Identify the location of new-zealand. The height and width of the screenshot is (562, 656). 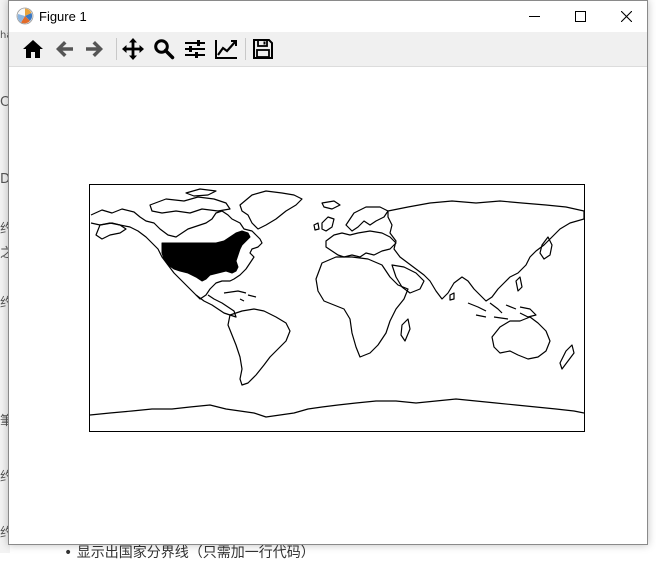
(567, 357).